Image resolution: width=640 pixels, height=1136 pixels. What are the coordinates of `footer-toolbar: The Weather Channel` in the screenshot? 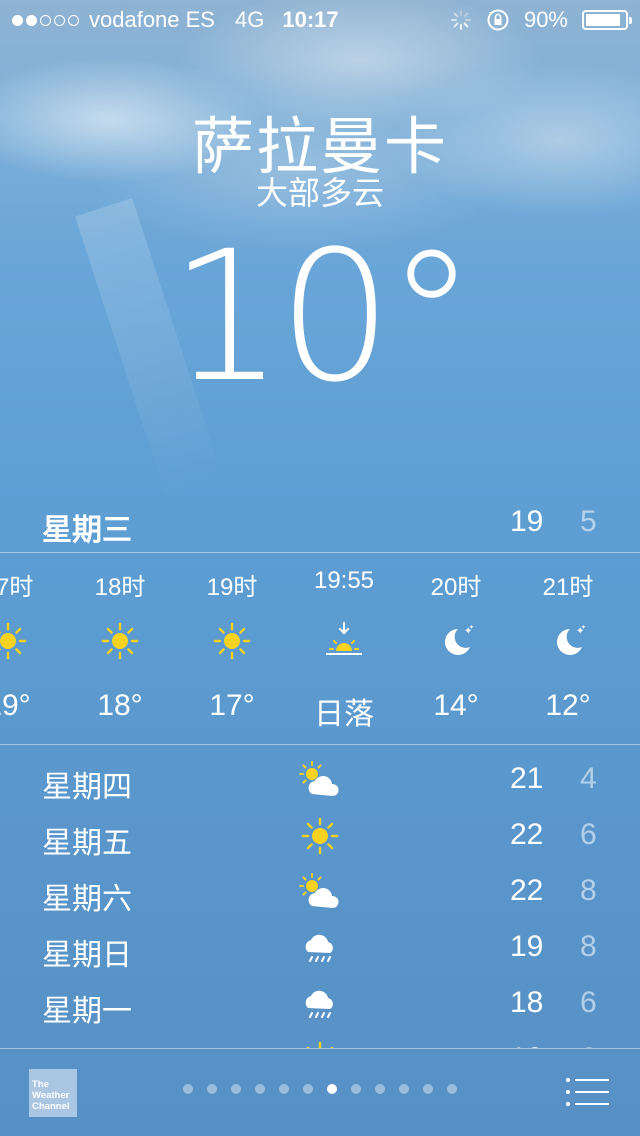 It's located at (320, 1092).